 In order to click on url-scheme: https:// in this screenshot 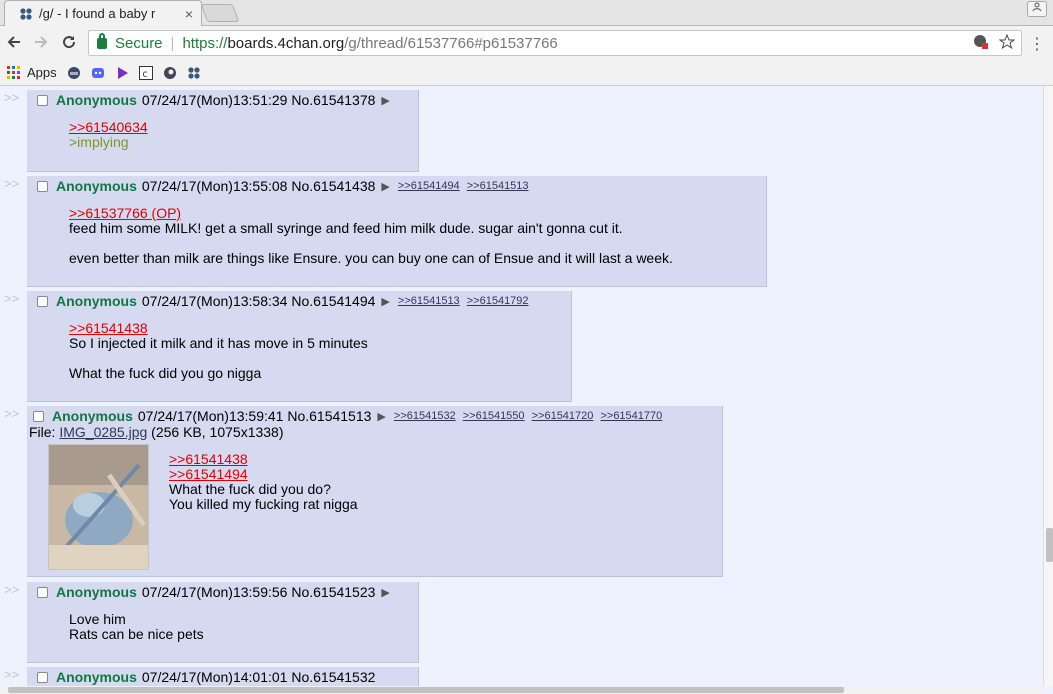, I will do `click(205, 43)`.